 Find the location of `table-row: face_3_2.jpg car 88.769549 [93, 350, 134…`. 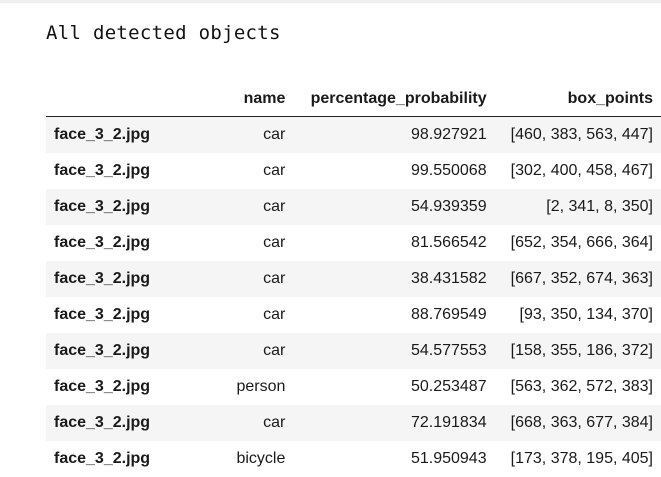

table-row: face_3_2.jpg car 88.769549 [93, 350, 134… is located at coordinates (353, 315).